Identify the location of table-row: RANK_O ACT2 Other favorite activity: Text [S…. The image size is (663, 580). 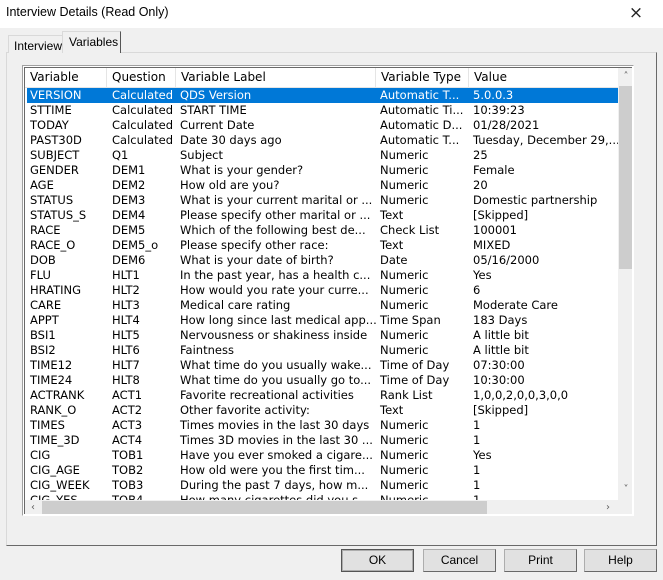
(322, 410).